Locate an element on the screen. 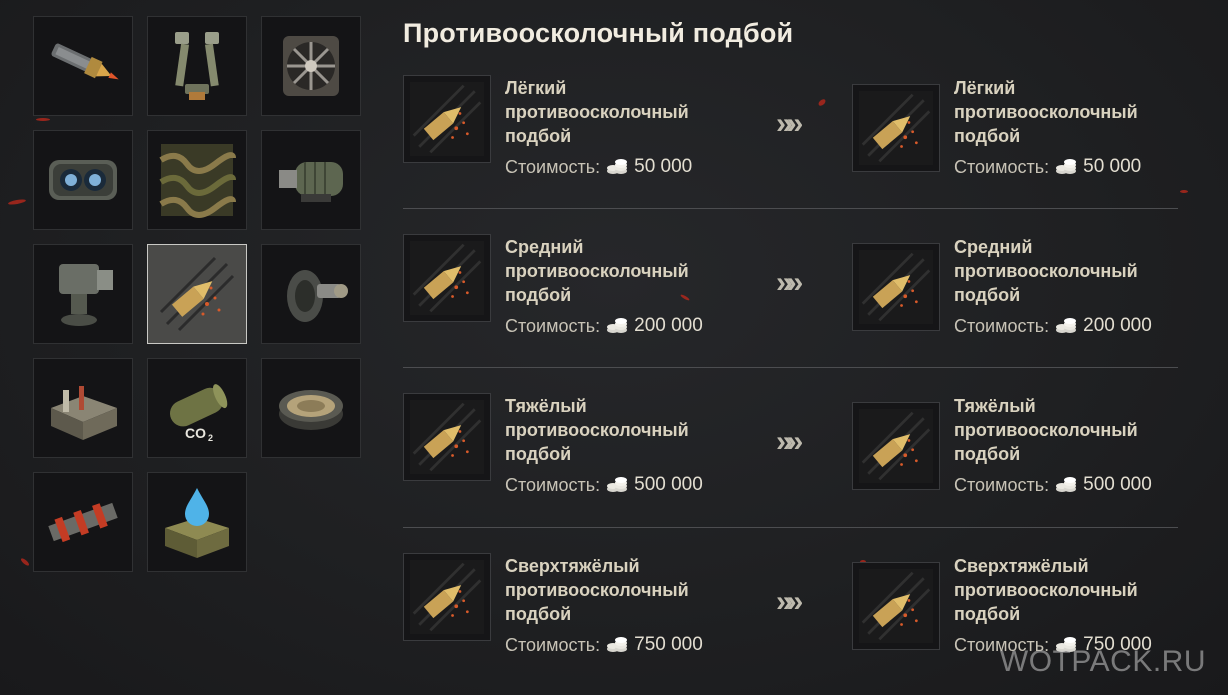 The width and height of the screenshot is (1228, 695). optics-icon is located at coordinates (83, 180).